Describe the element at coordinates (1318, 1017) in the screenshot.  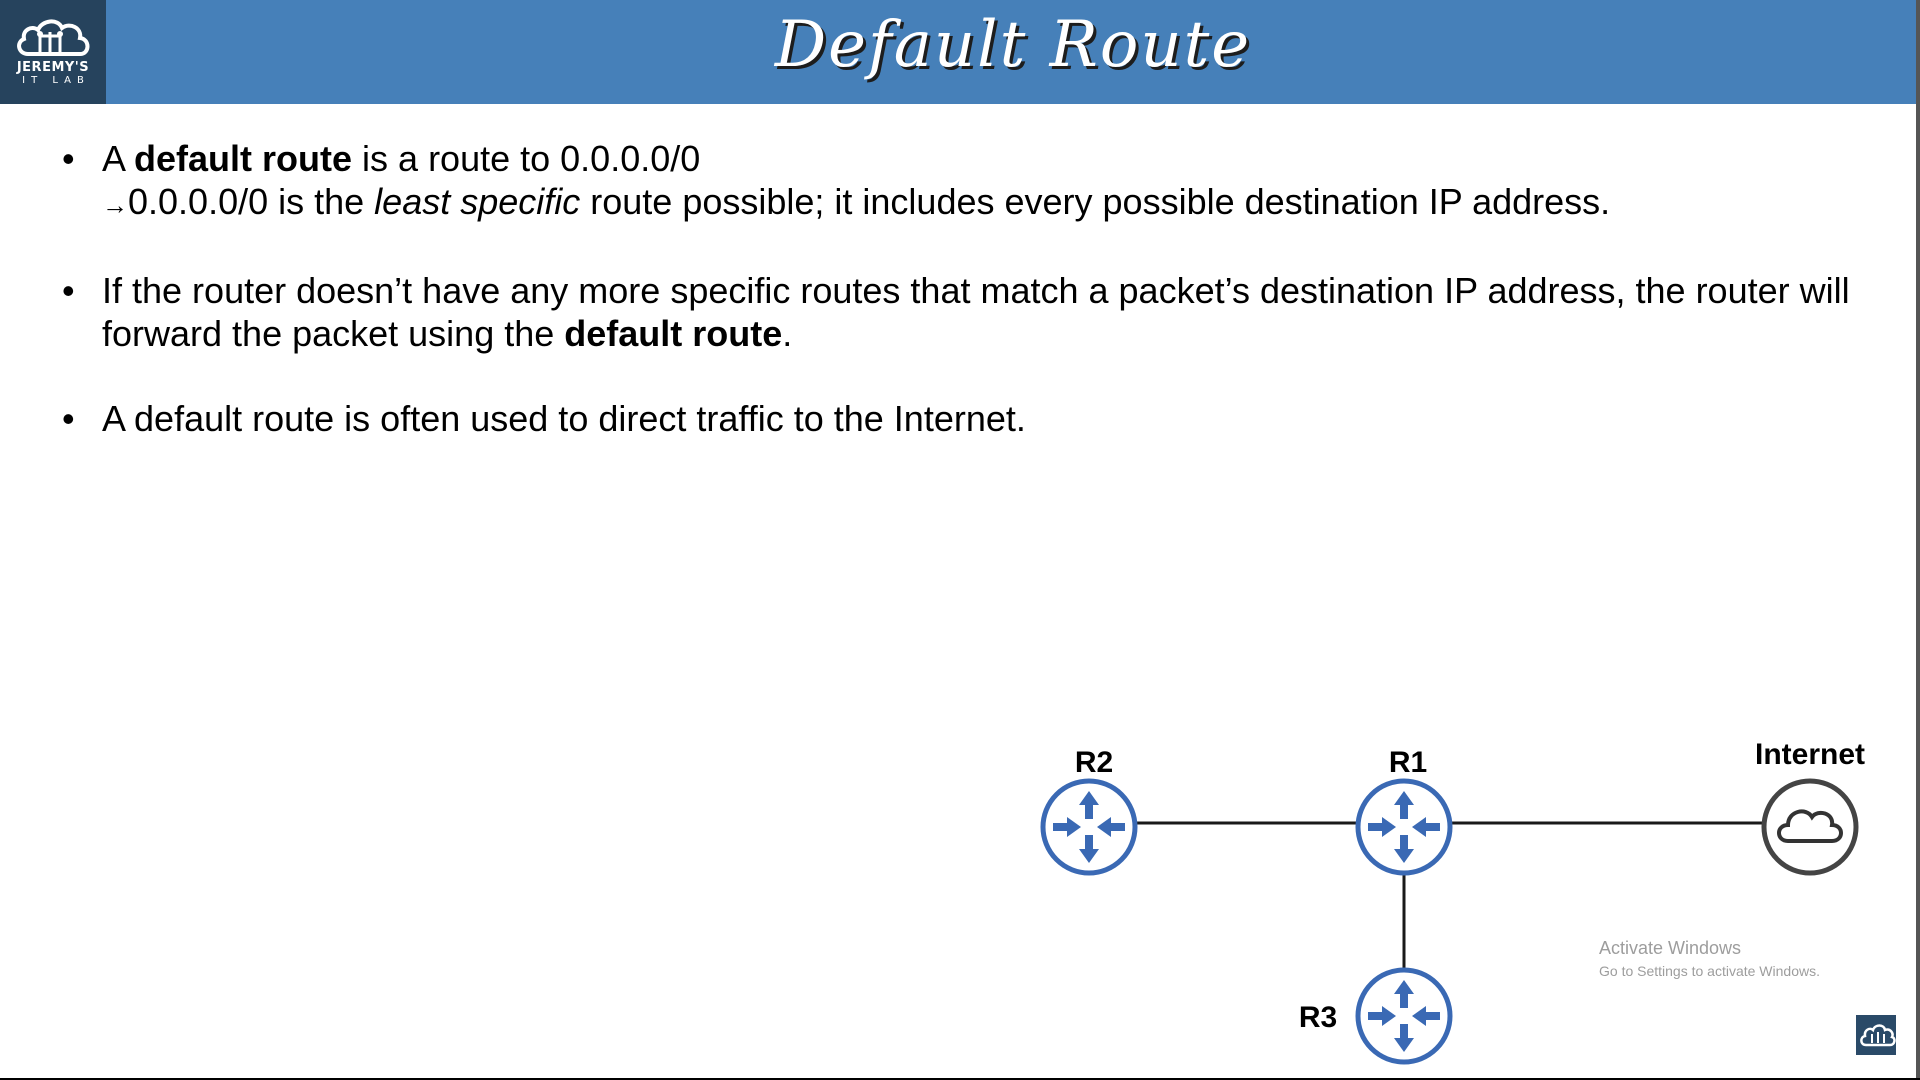
I see `router-r3-label: R3` at that location.